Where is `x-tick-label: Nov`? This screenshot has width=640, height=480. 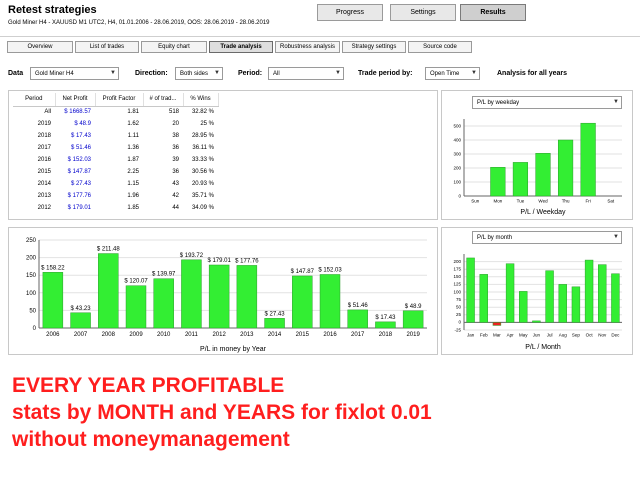 x-tick-label: Nov is located at coordinates (602, 335).